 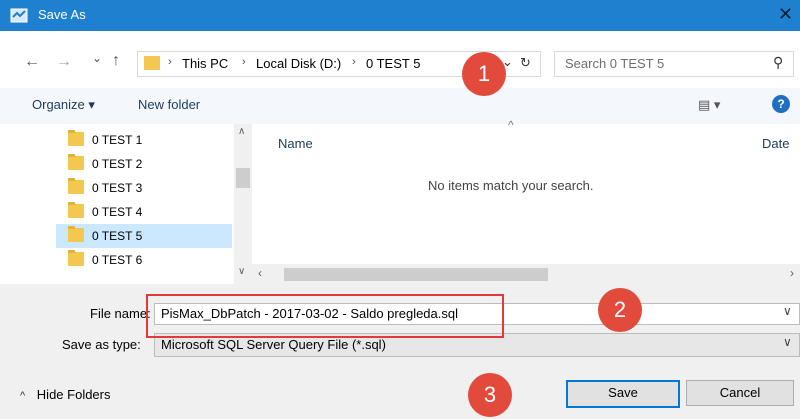 I want to click on save-as-type-dropdown-icon: ∨, so click(x=787, y=342).